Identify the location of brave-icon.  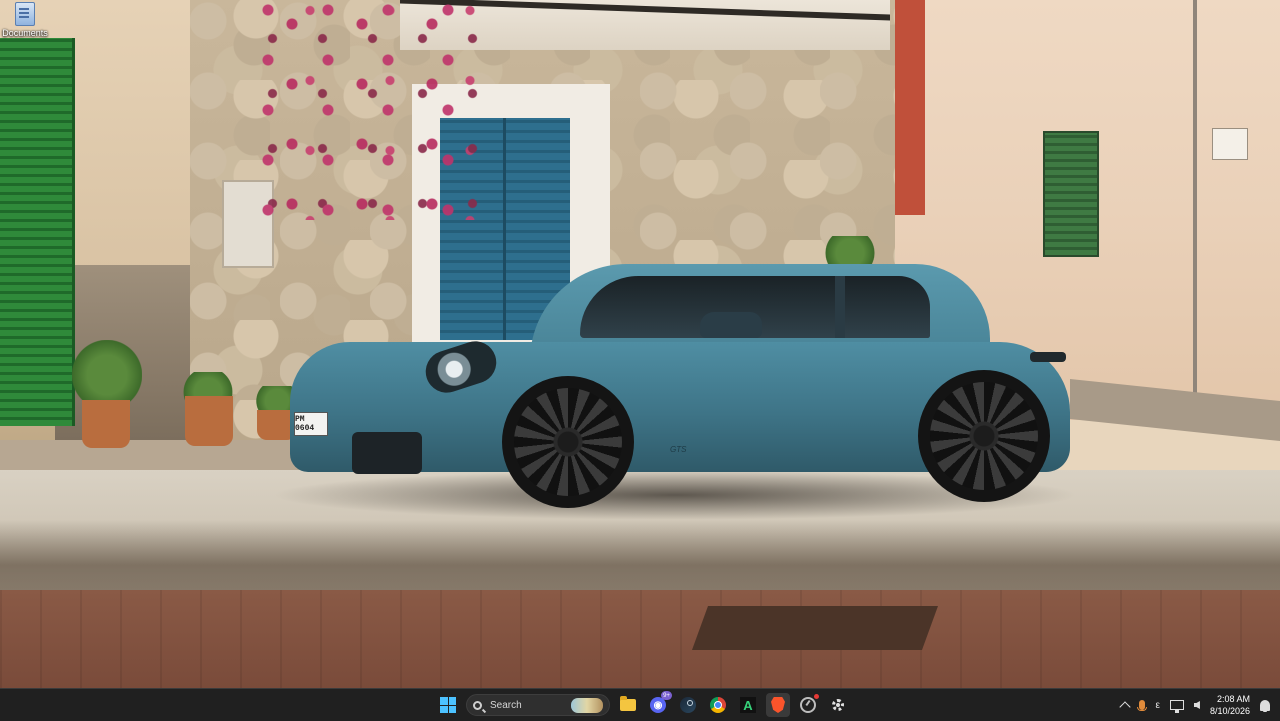
(778, 705).